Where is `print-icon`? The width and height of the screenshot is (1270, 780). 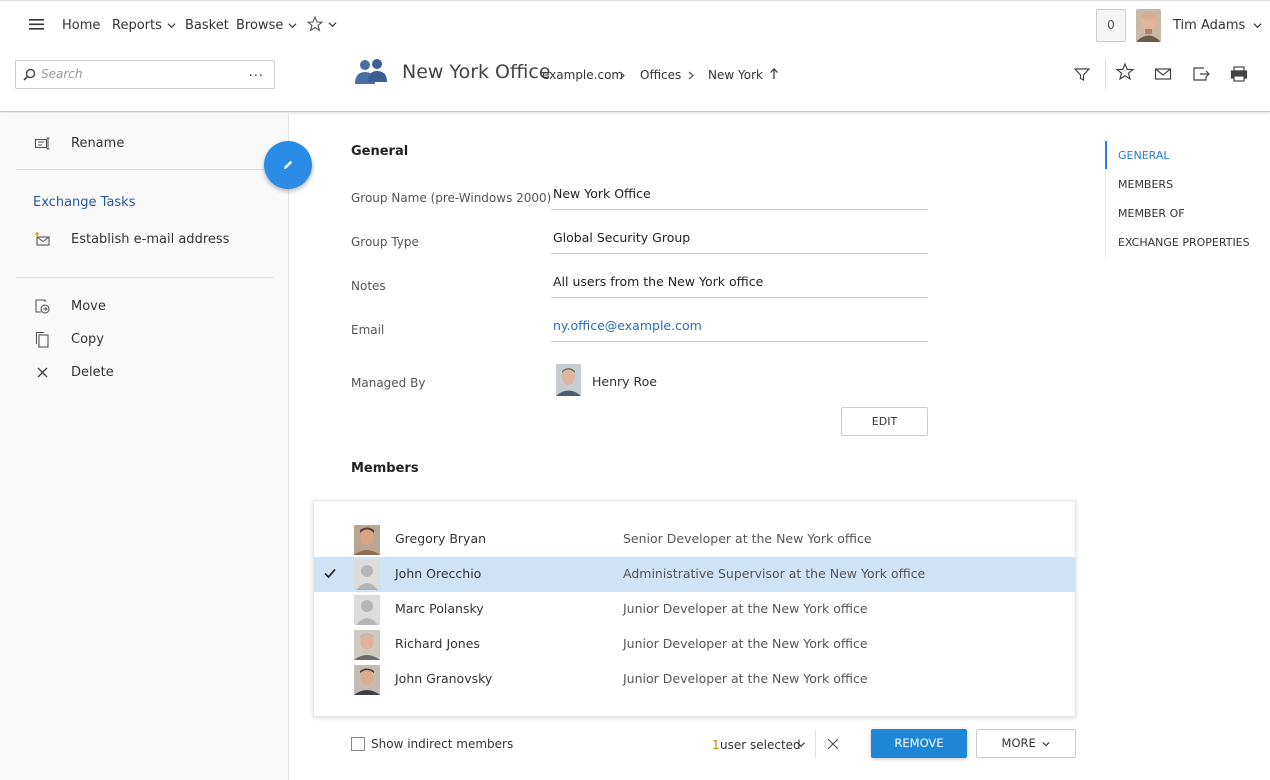
print-icon is located at coordinates (1239, 74).